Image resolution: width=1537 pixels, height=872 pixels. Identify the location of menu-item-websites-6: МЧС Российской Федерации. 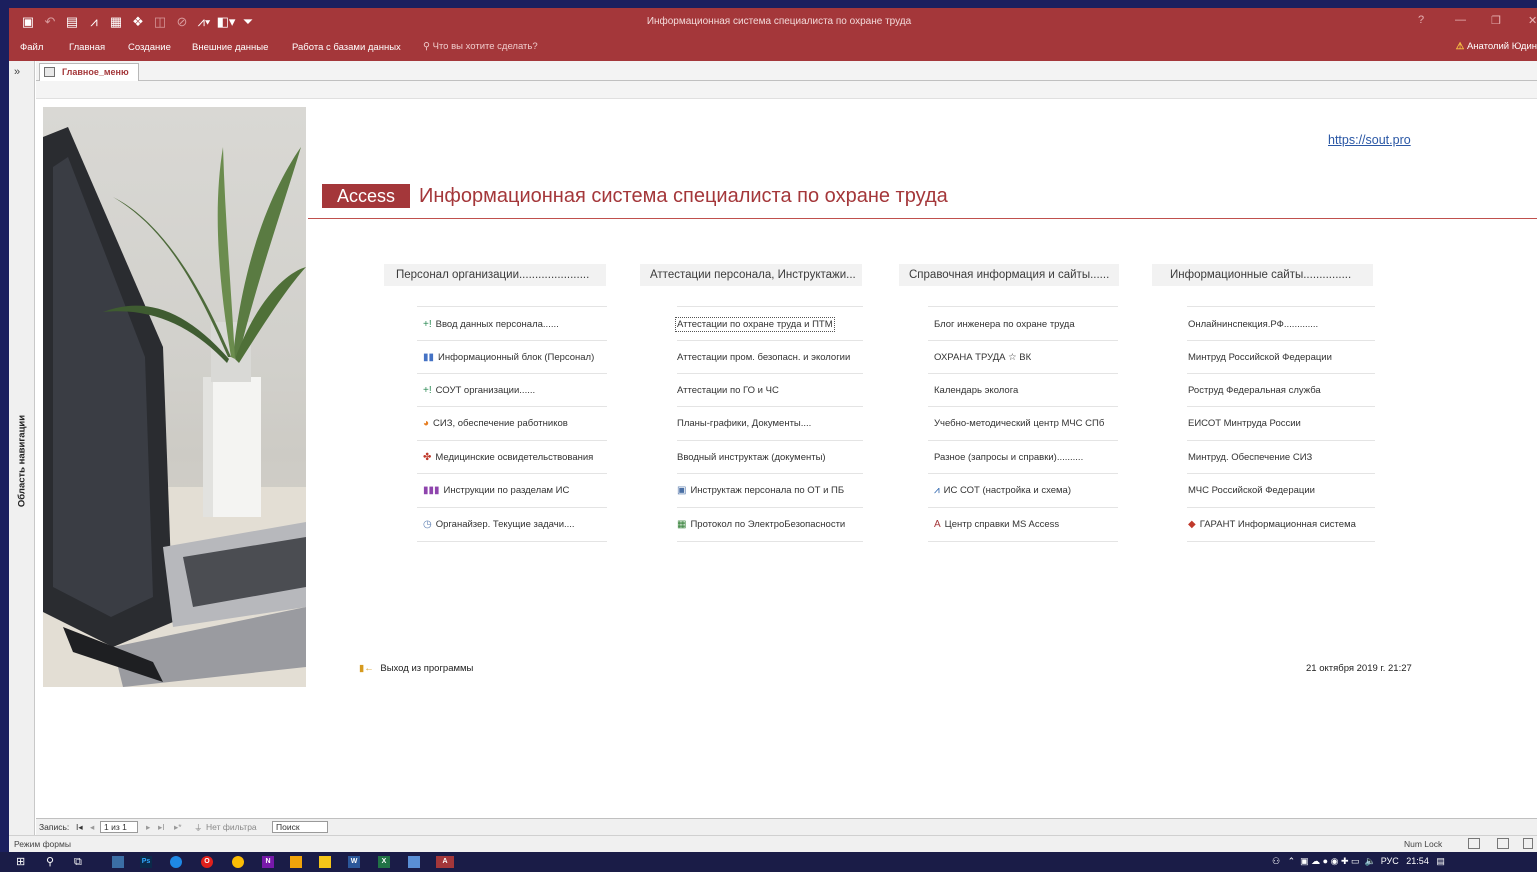
(1251, 490).